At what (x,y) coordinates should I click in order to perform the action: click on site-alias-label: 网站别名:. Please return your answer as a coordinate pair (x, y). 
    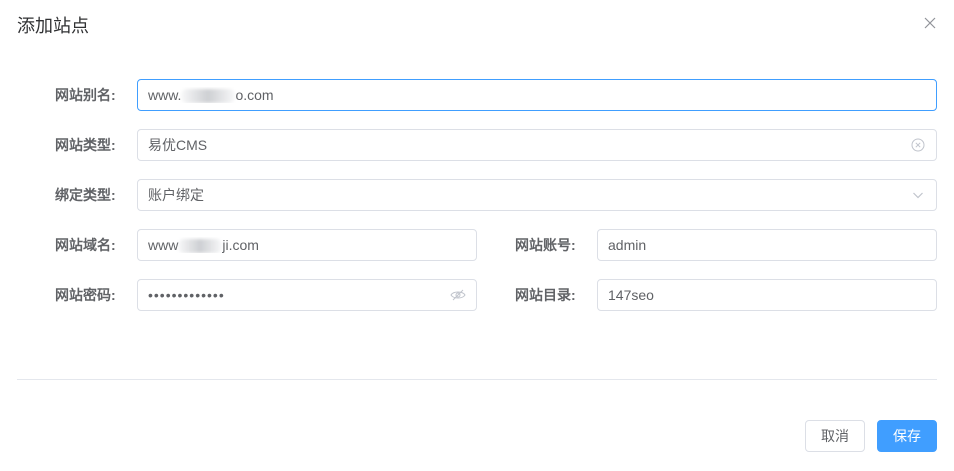
    Looking at the image, I should click on (85, 95).